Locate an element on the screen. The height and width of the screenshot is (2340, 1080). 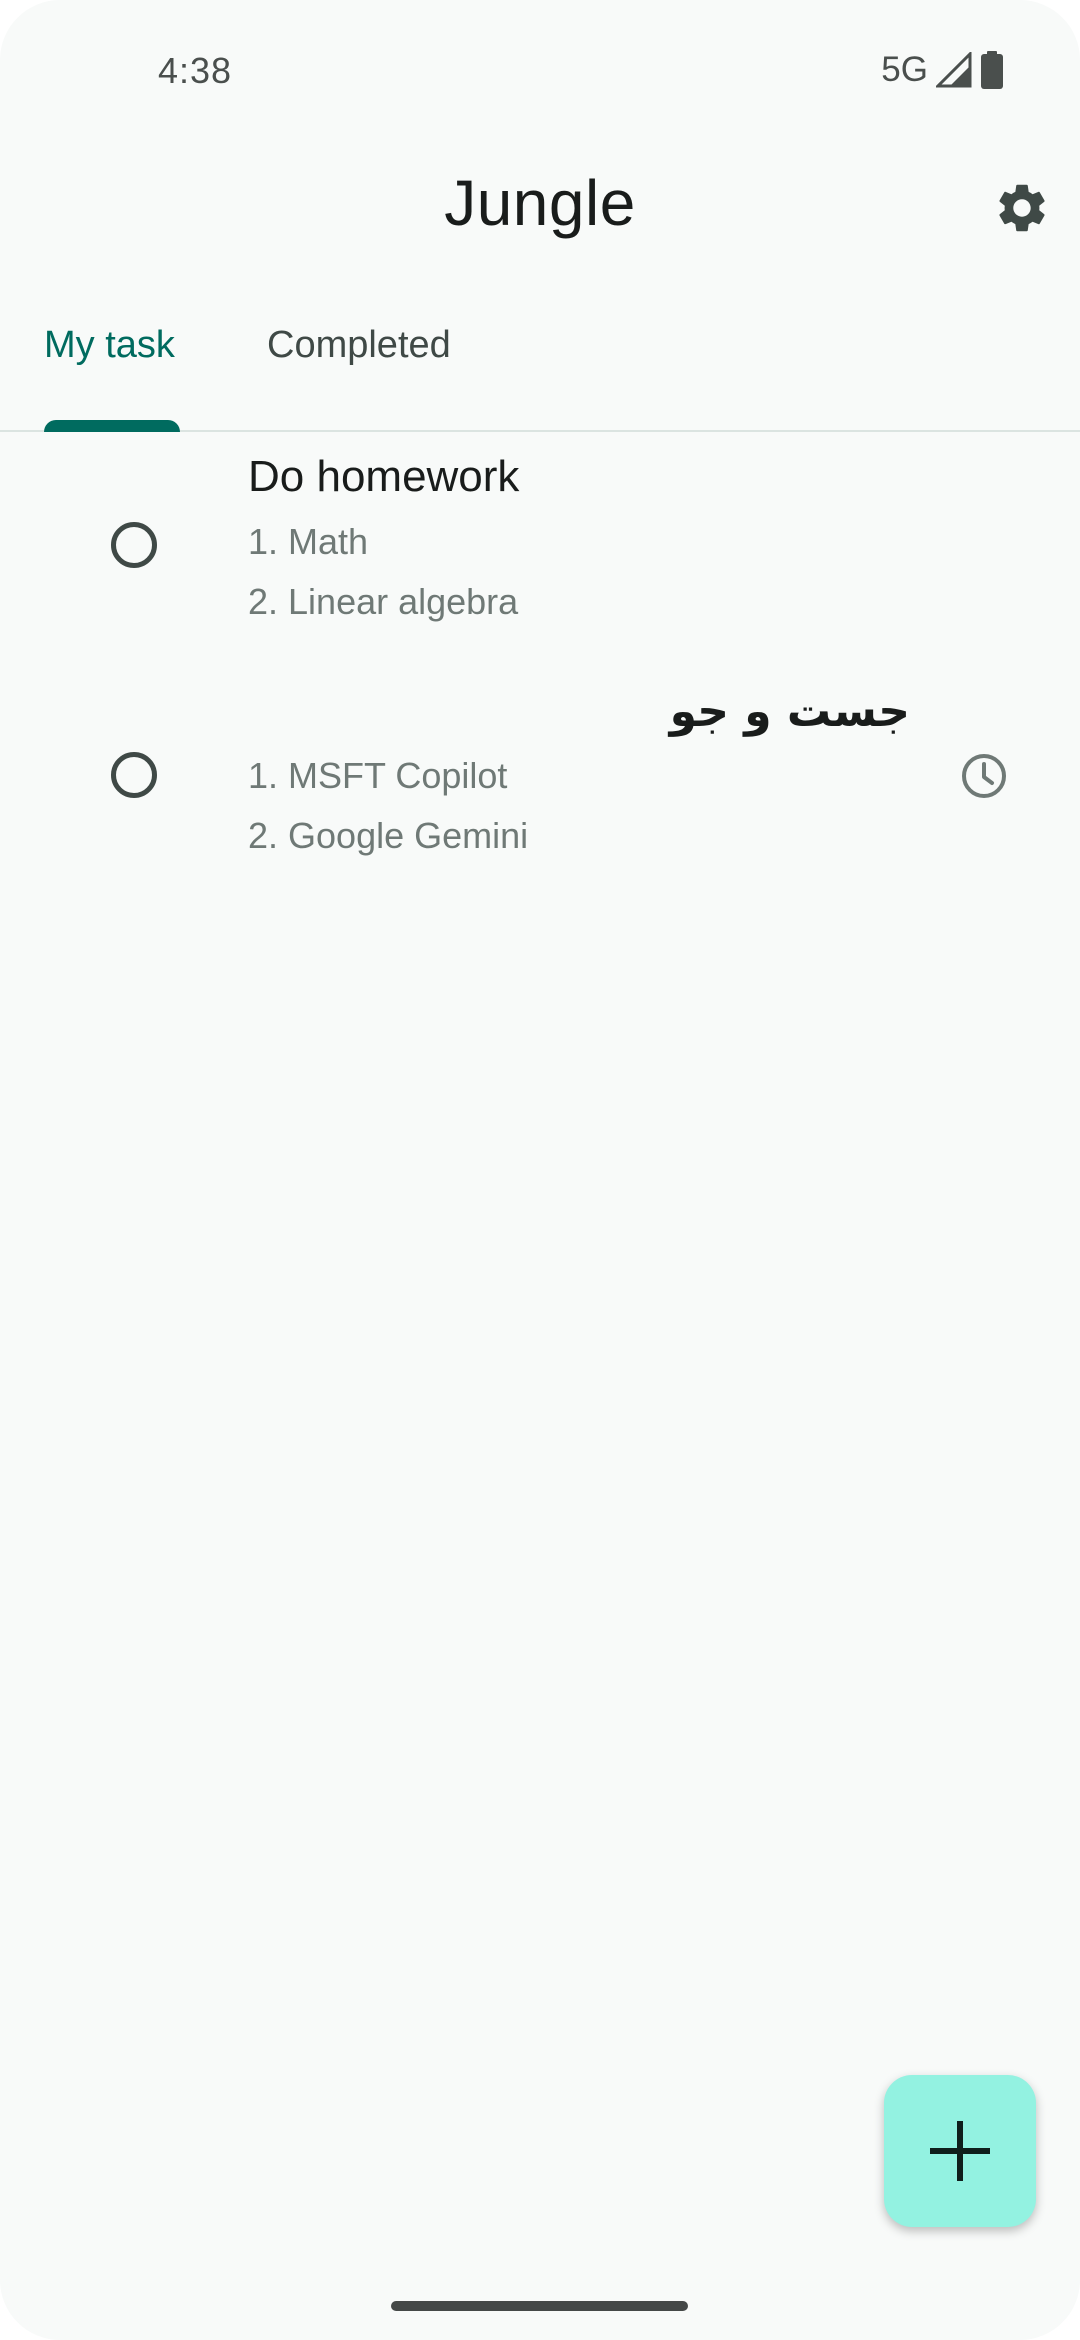
task-details: 1. MSFT Copilot 2. Google Gemini is located at coordinates (388, 806).